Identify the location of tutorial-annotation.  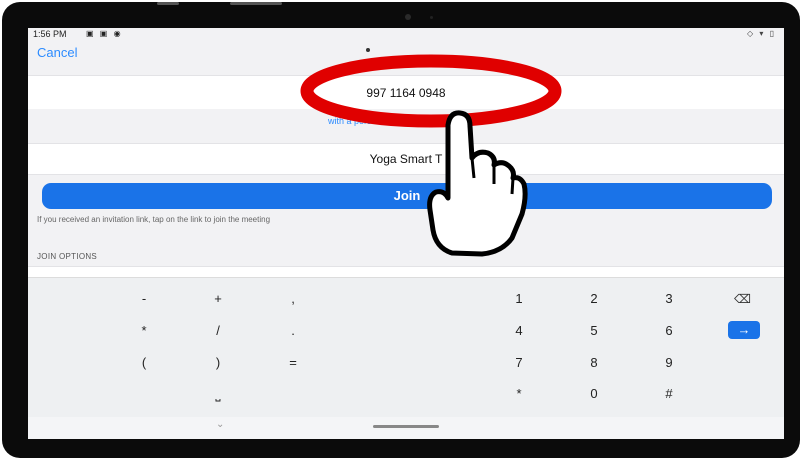
(431, 155).